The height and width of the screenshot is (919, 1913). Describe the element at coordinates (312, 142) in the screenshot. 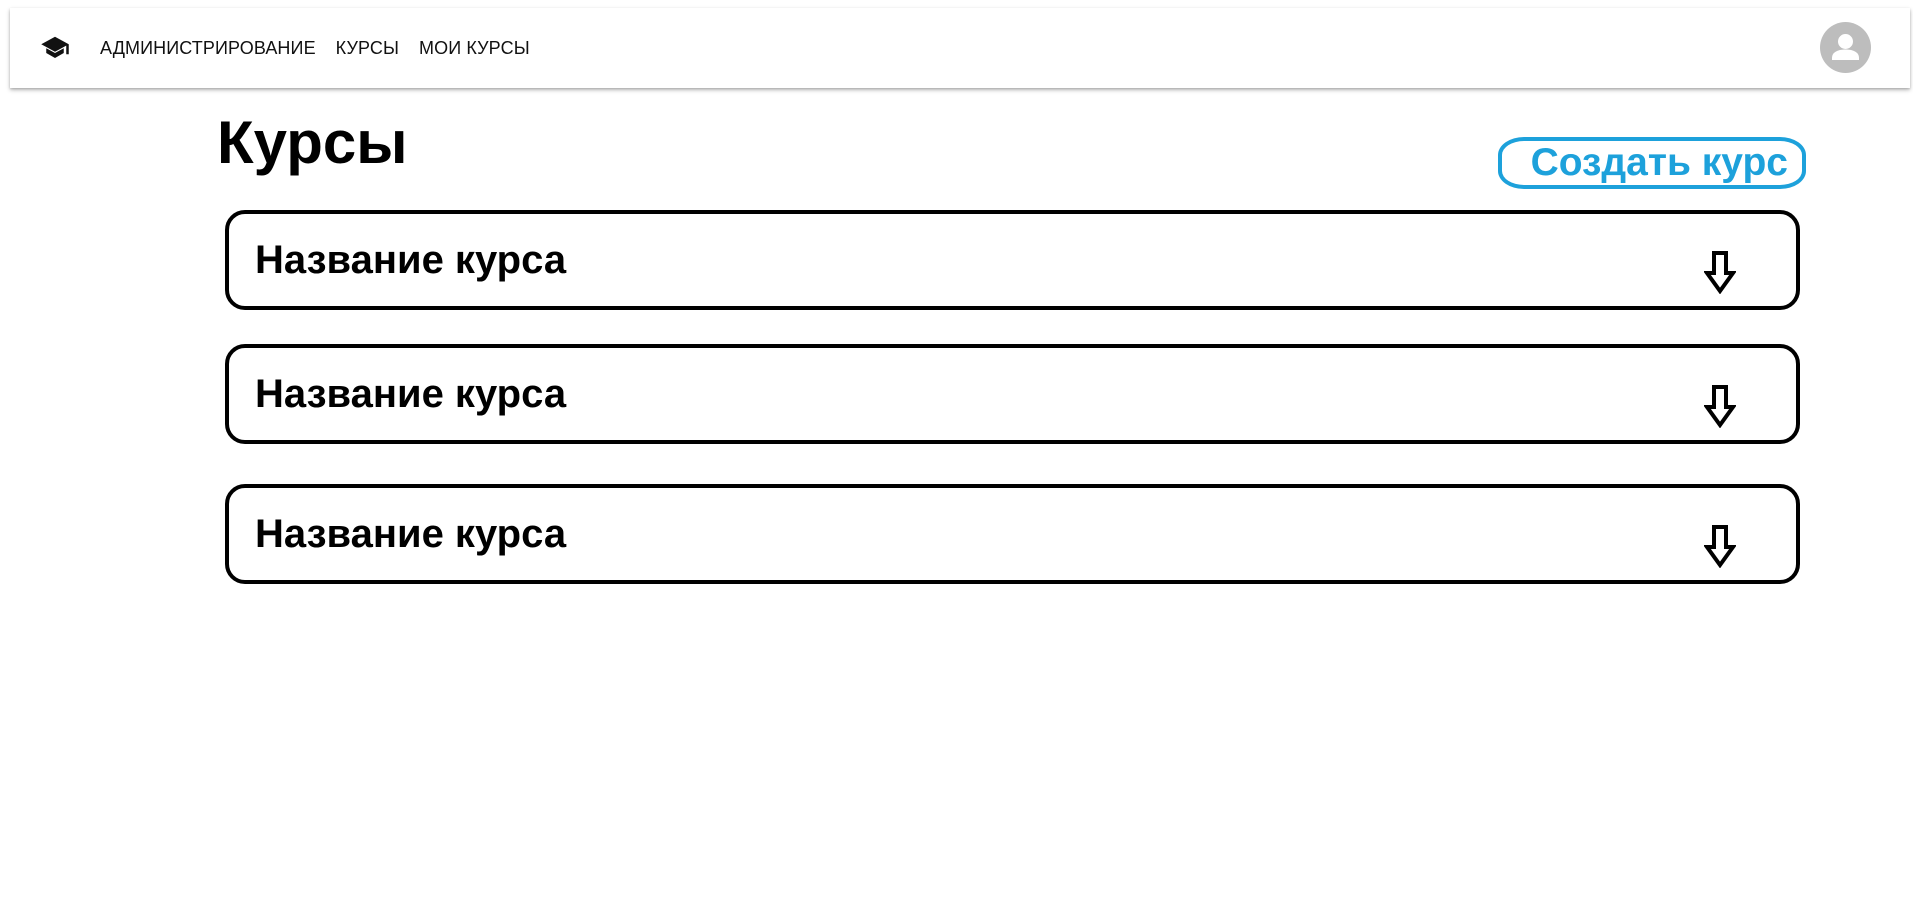

I see `page-title: Курсы` at that location.